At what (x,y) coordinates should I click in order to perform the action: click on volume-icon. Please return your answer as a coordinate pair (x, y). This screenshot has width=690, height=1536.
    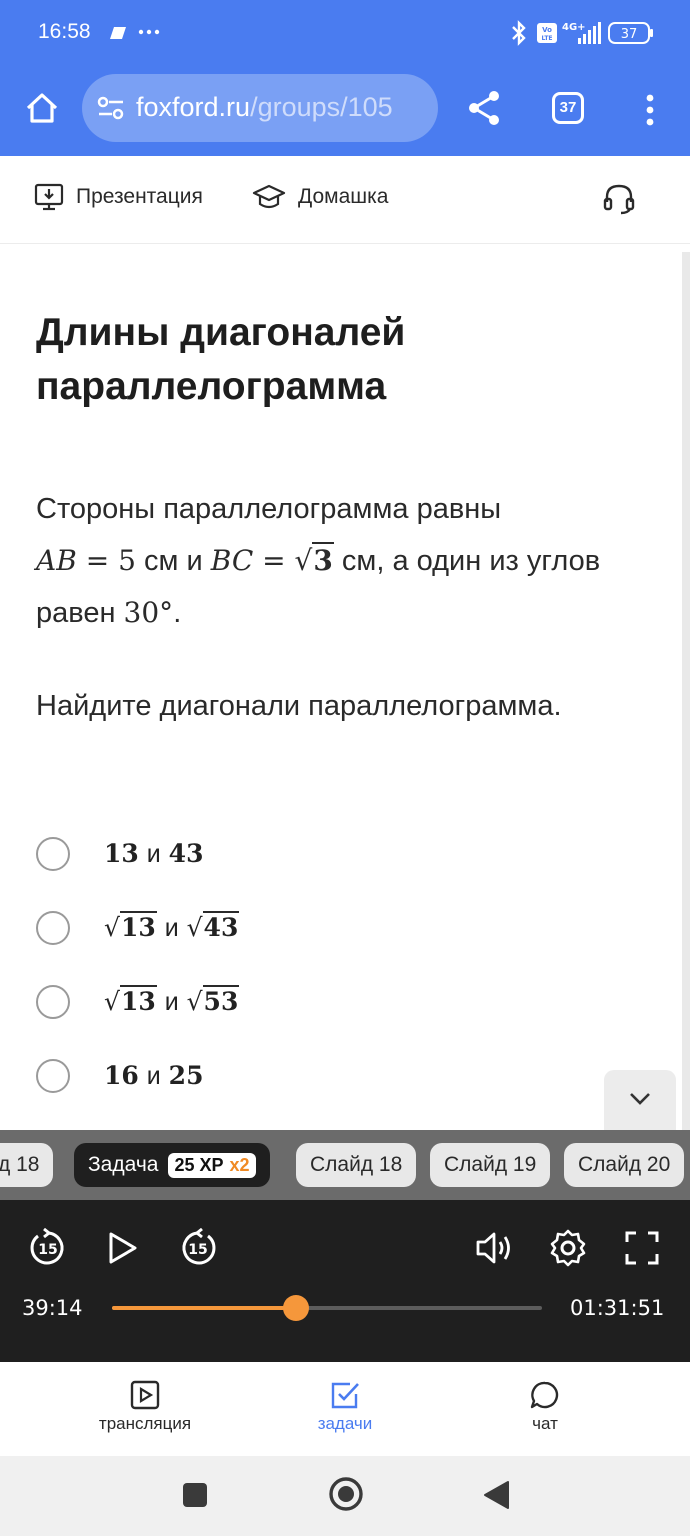
    Looking at the image, I should click on (493, 1248).